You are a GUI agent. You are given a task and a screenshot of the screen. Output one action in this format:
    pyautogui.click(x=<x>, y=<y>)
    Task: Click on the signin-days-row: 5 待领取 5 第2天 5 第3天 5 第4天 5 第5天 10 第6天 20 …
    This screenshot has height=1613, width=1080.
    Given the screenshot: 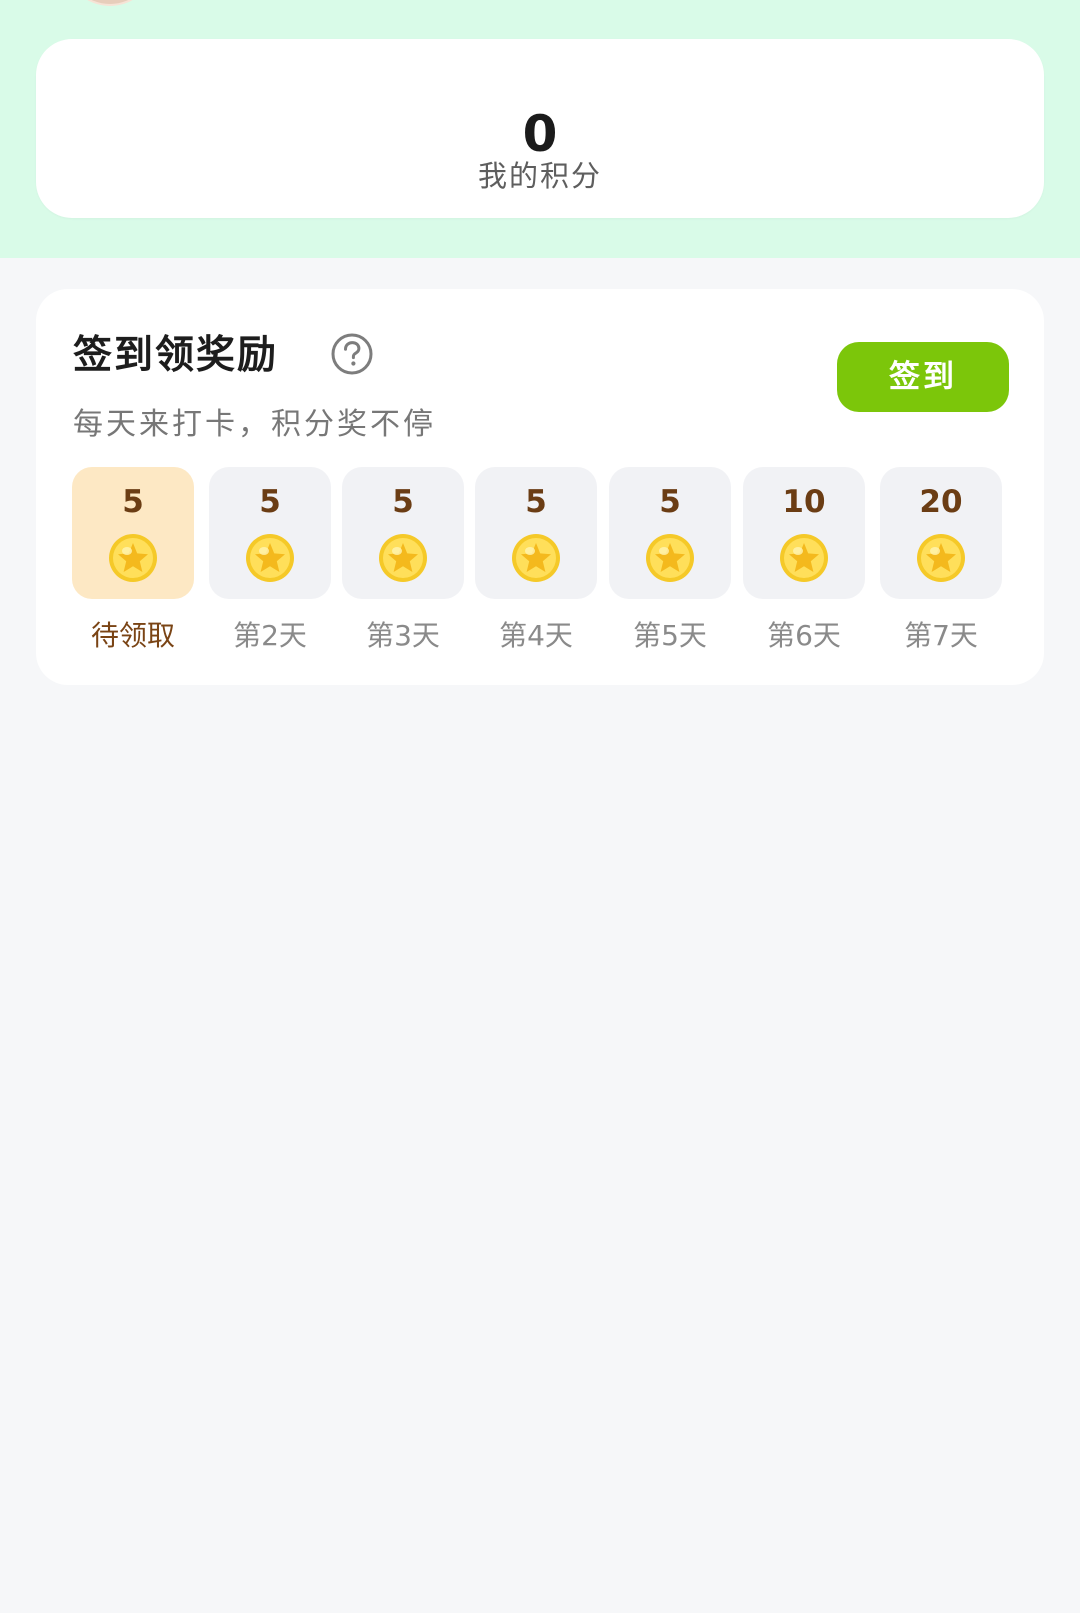 What is the action you would take?
    pyautogui.click(x=544, y=567)
    